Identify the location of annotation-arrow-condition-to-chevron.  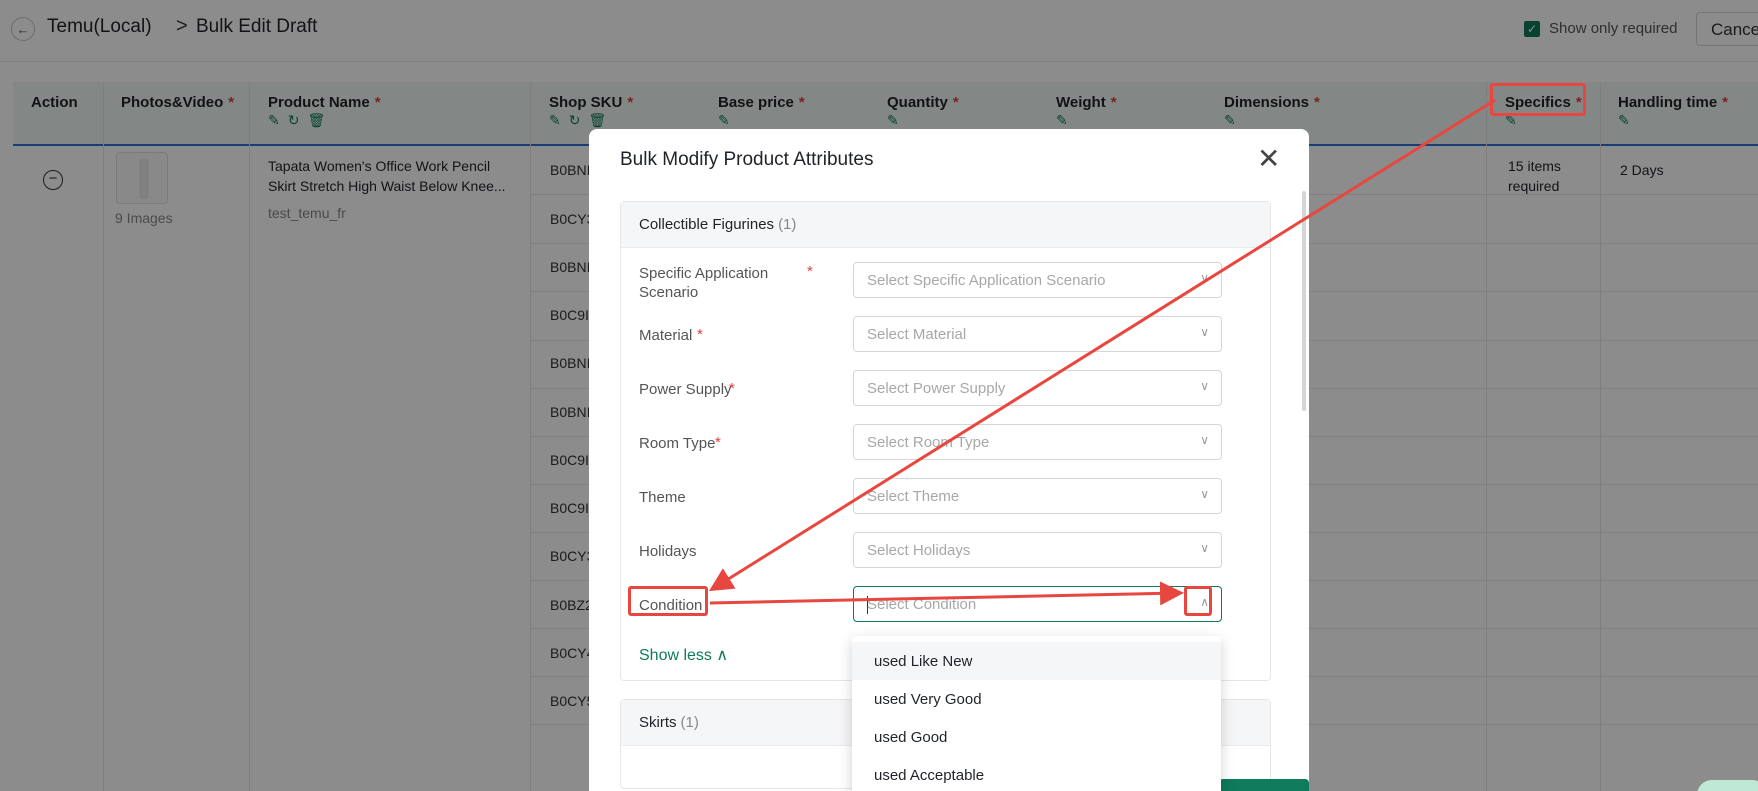
(946, 593).